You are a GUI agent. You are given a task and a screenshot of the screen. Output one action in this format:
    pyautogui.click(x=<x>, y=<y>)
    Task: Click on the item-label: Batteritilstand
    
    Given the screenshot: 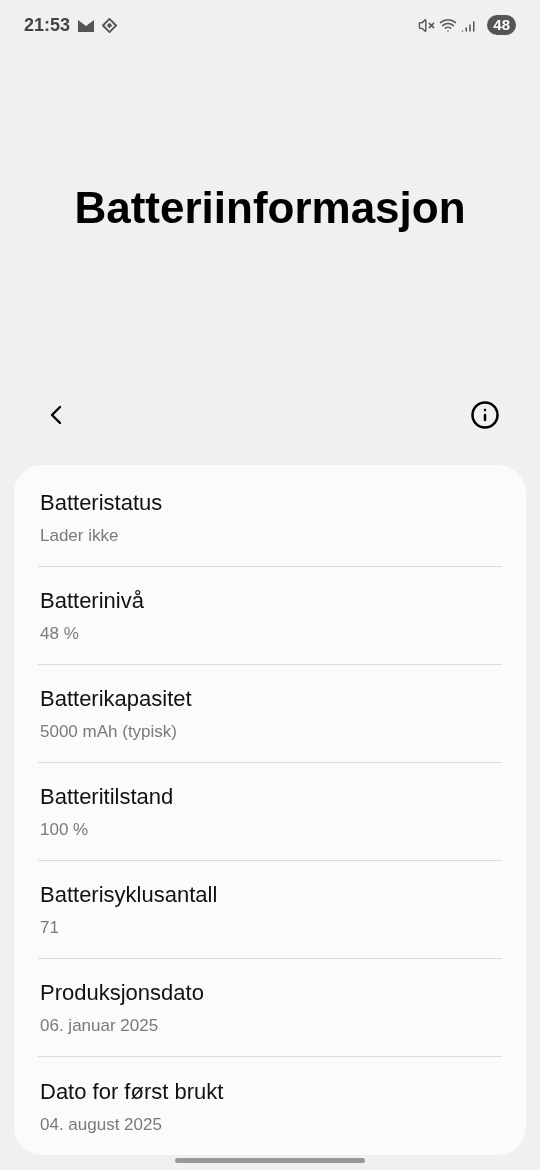 What is the action you would take?
    pyautogui.click(x=107, y=797)
    